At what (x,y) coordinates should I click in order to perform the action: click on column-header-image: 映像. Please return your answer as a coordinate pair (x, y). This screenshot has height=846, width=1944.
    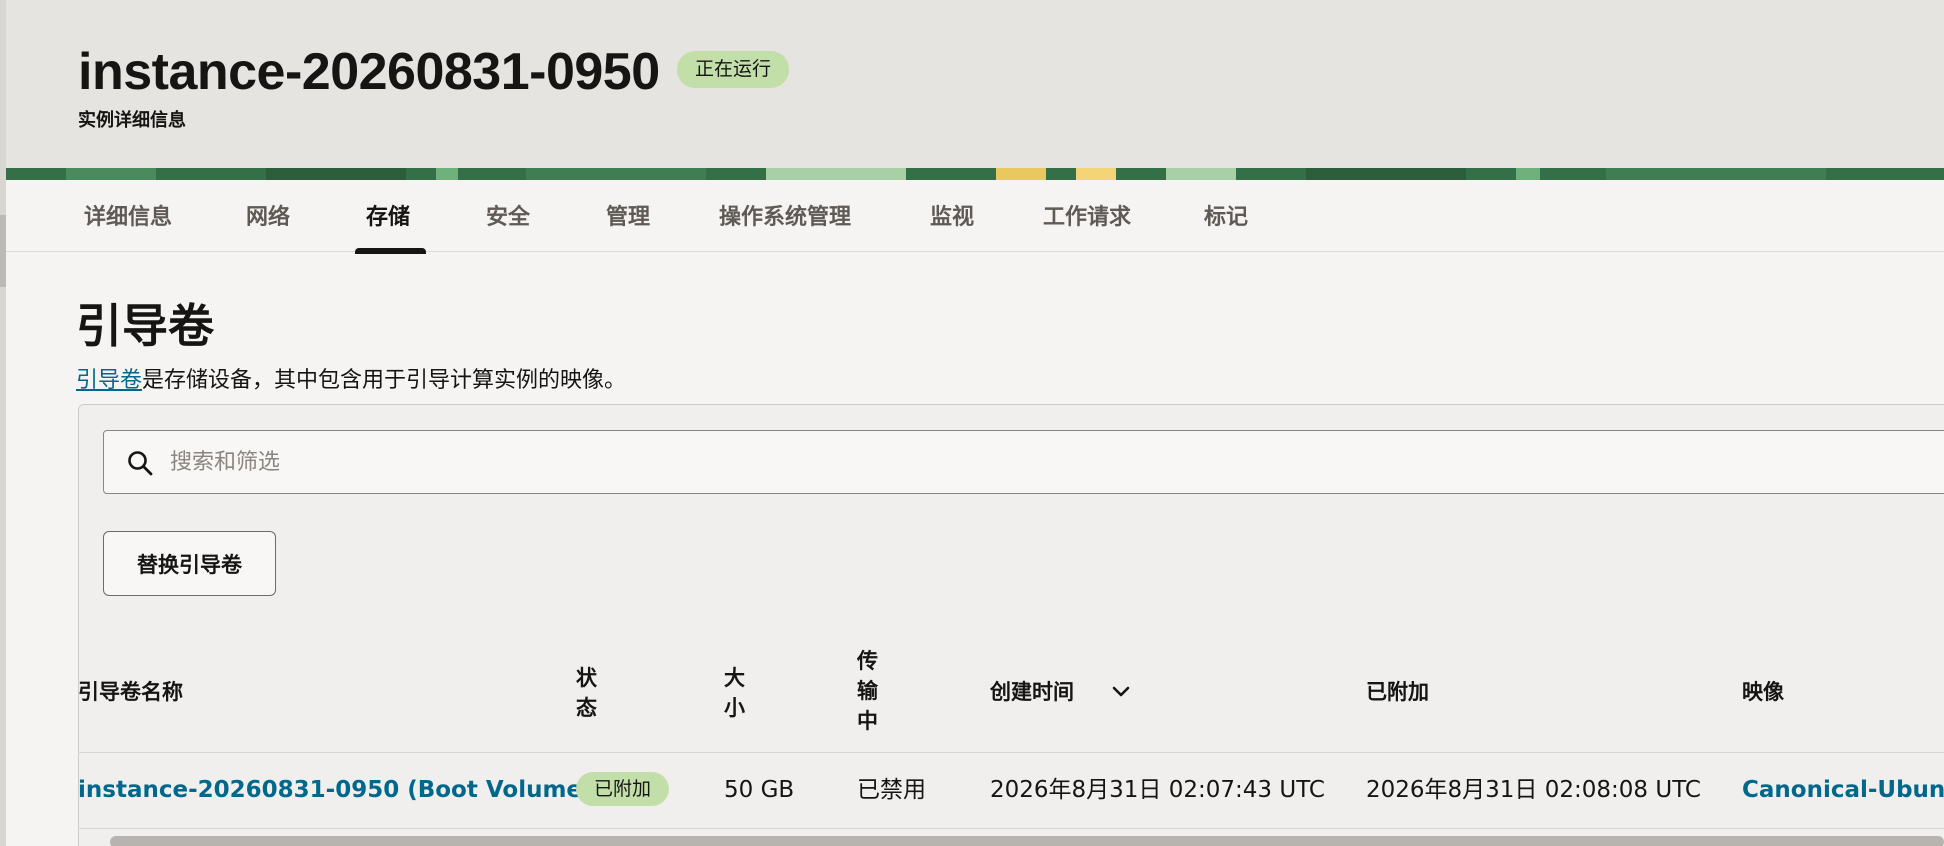
    Looking at the image, I should click on (1763, 692).